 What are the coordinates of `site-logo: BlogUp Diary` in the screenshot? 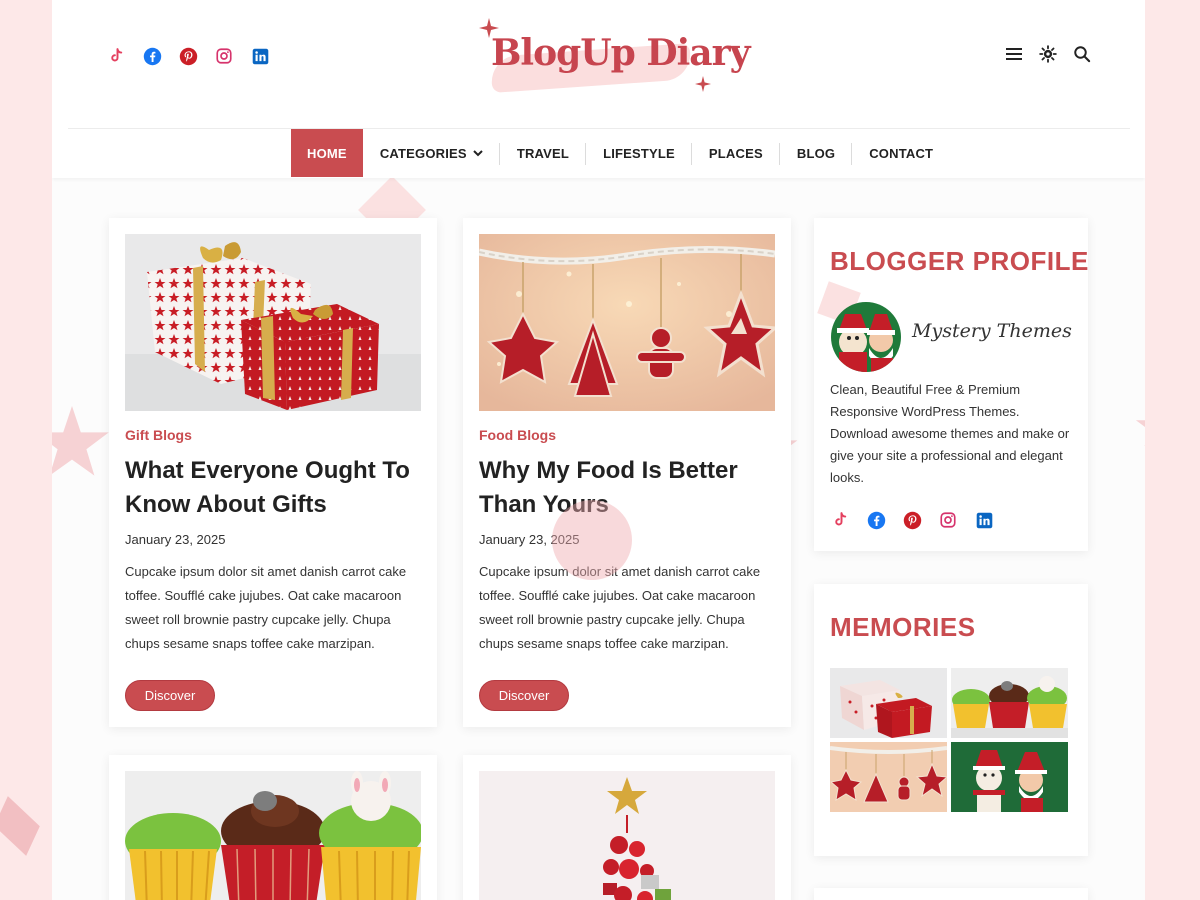 It's located at (613, 58).